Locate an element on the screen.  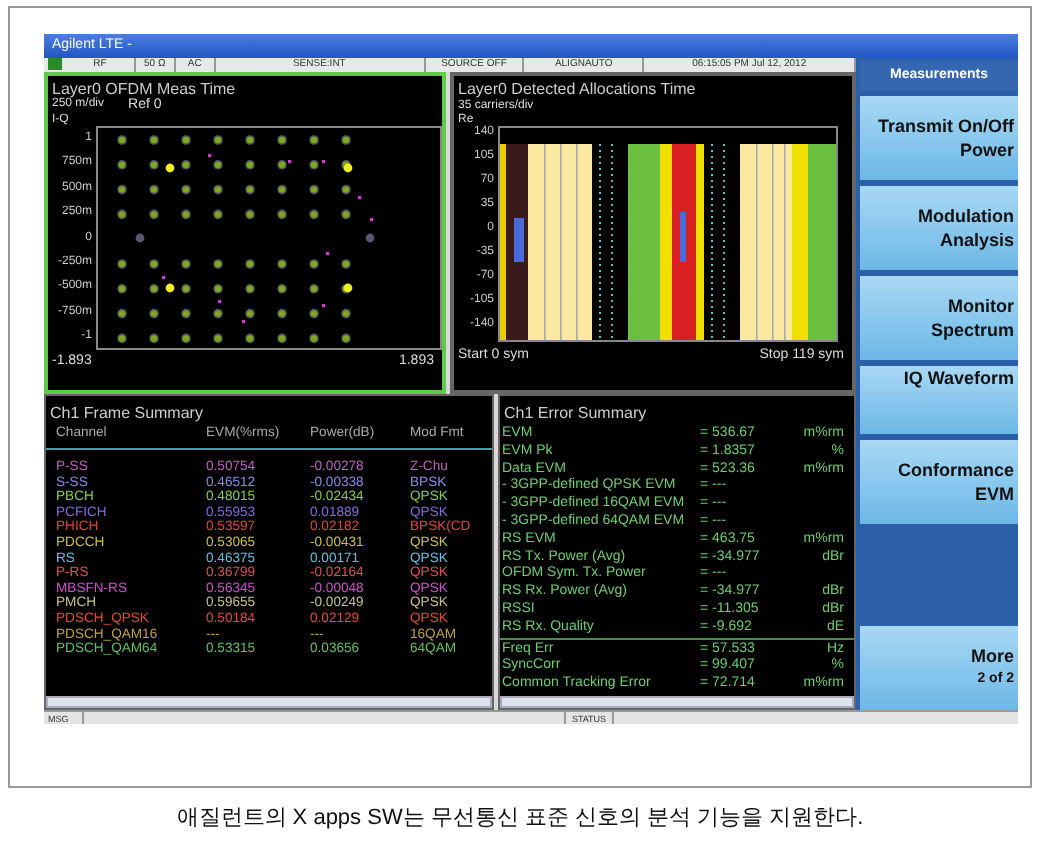
lxi-icon is located at coordinates (55, 64).